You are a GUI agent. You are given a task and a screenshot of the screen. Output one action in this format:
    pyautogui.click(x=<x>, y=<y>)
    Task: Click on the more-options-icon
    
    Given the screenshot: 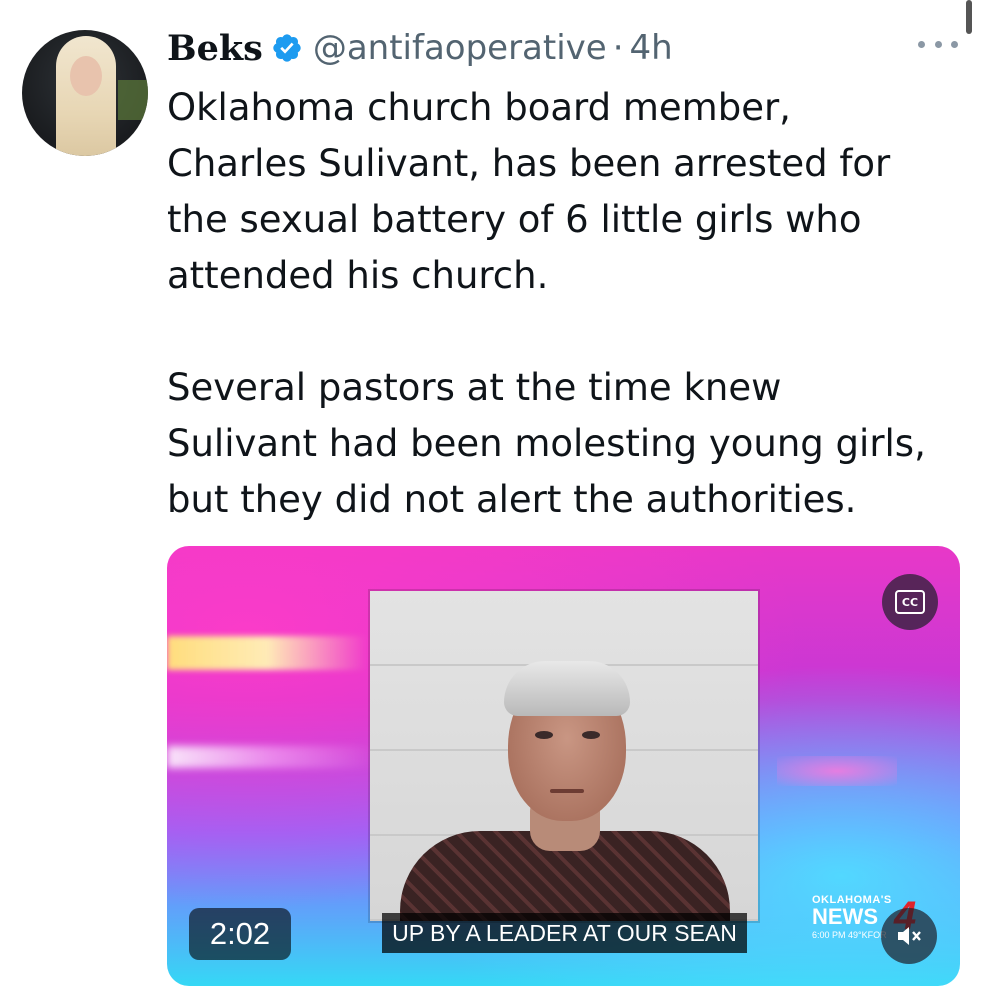 What is the action you would take?
    pyautogui.click(x=938, y=44)
    